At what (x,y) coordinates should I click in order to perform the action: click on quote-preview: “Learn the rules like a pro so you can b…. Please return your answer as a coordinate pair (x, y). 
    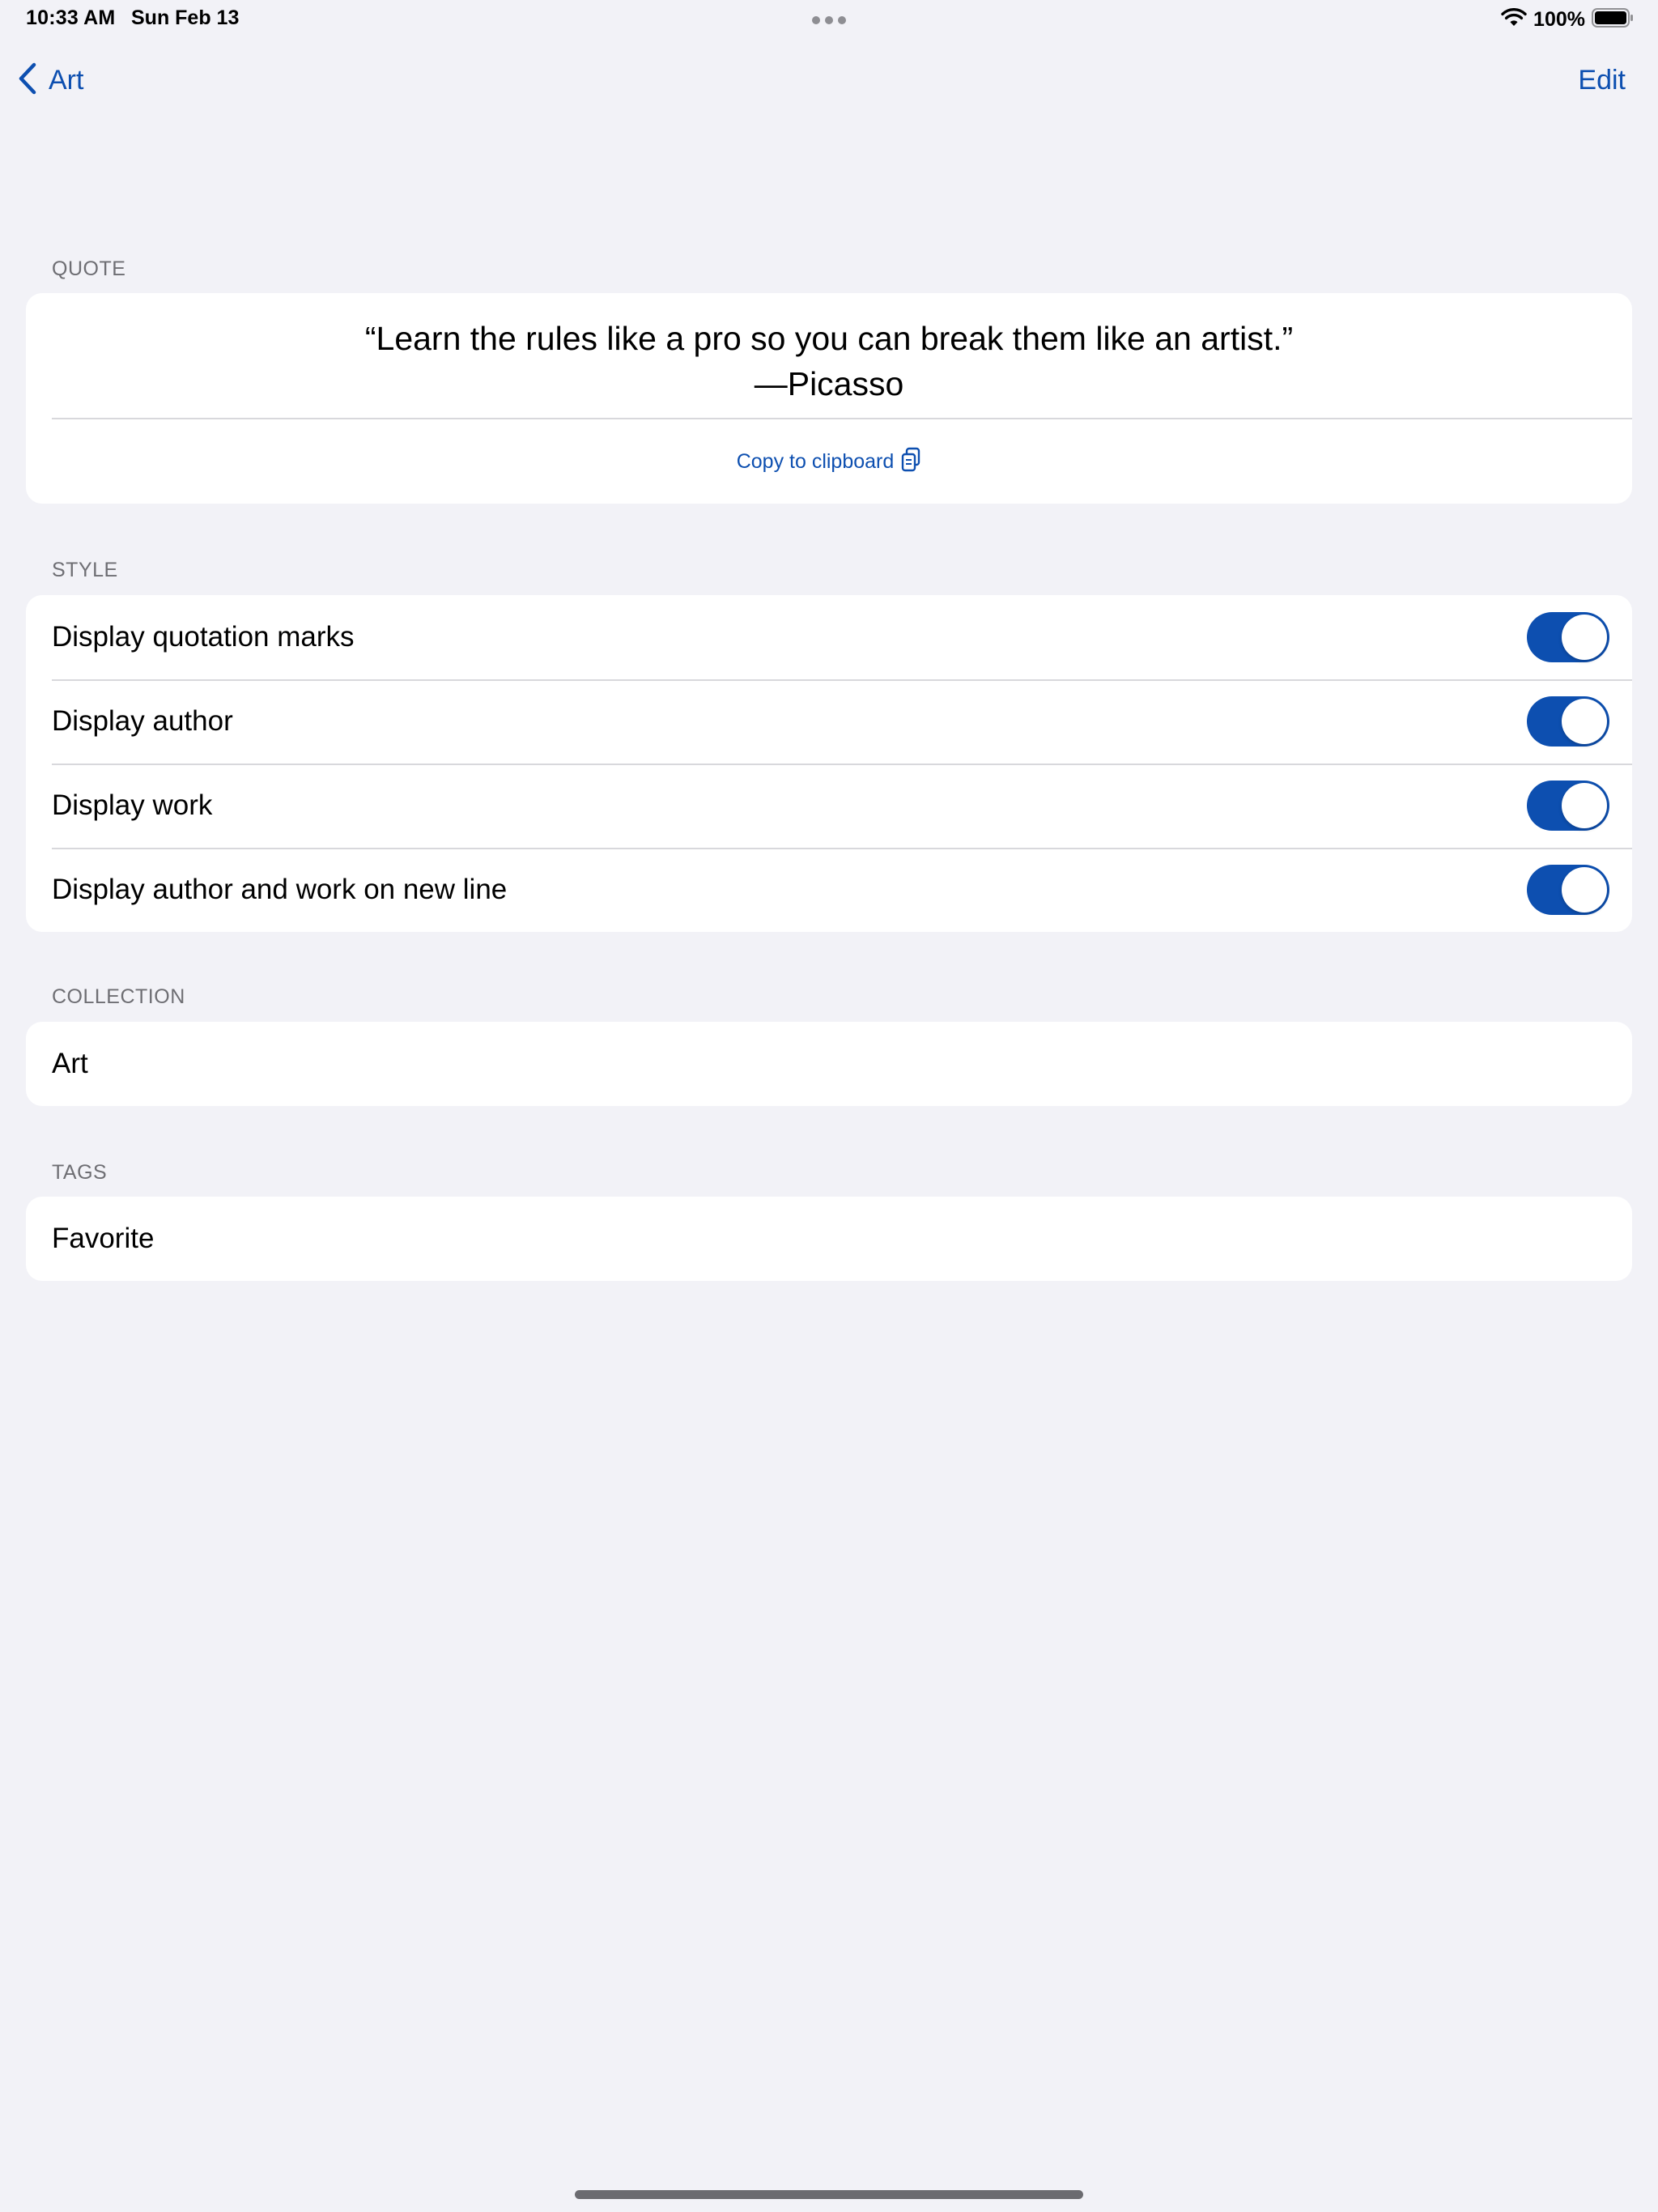
    Looking at the image, I should click on (829, 361).